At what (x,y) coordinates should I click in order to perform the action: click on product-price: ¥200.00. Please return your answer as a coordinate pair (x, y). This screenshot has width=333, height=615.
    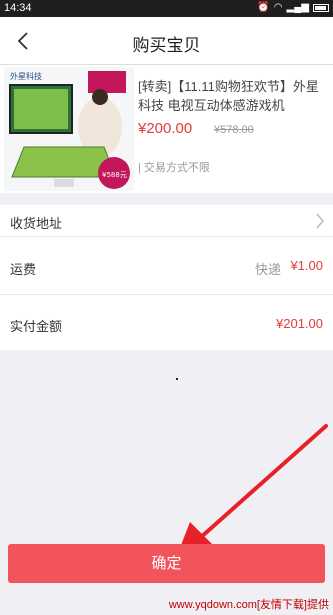
    Looking at the image, I should click on (165, 128).